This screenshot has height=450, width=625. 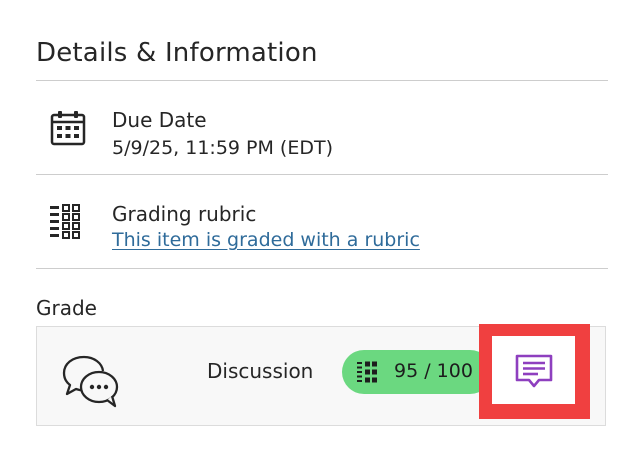 I want to click on grade-score-pill: 95 / 100, so click(x=417, y=372).